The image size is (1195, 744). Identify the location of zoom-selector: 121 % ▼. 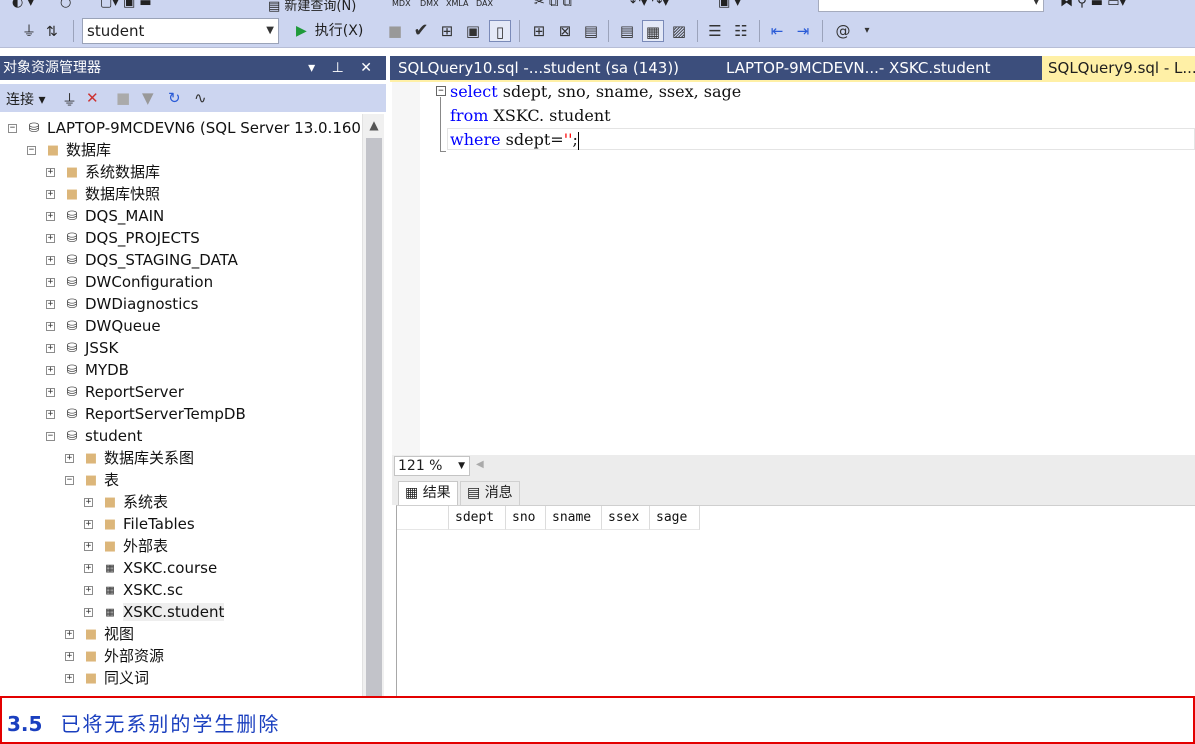
(432, 466).